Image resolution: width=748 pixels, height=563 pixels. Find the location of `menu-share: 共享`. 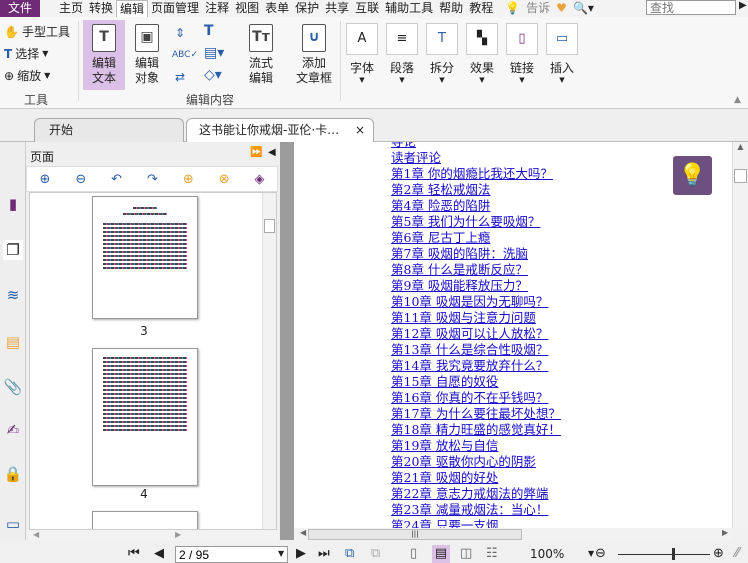

menu-share: 共享 is located at coordinates (337, 8).